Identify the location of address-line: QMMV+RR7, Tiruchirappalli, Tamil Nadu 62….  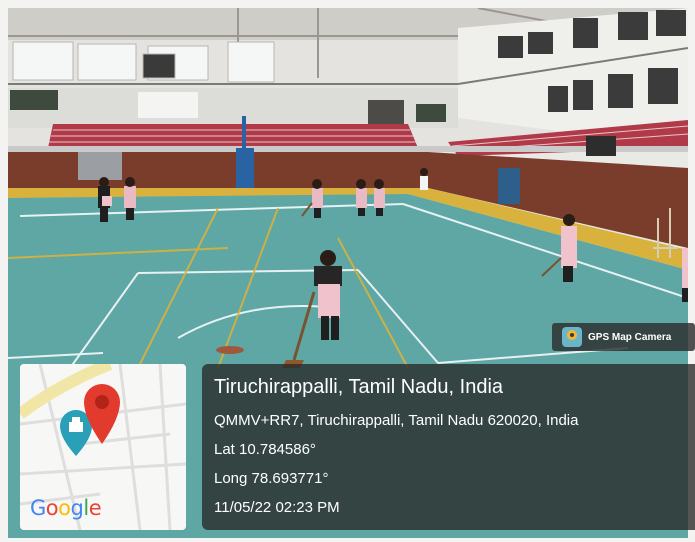
(396, 420).